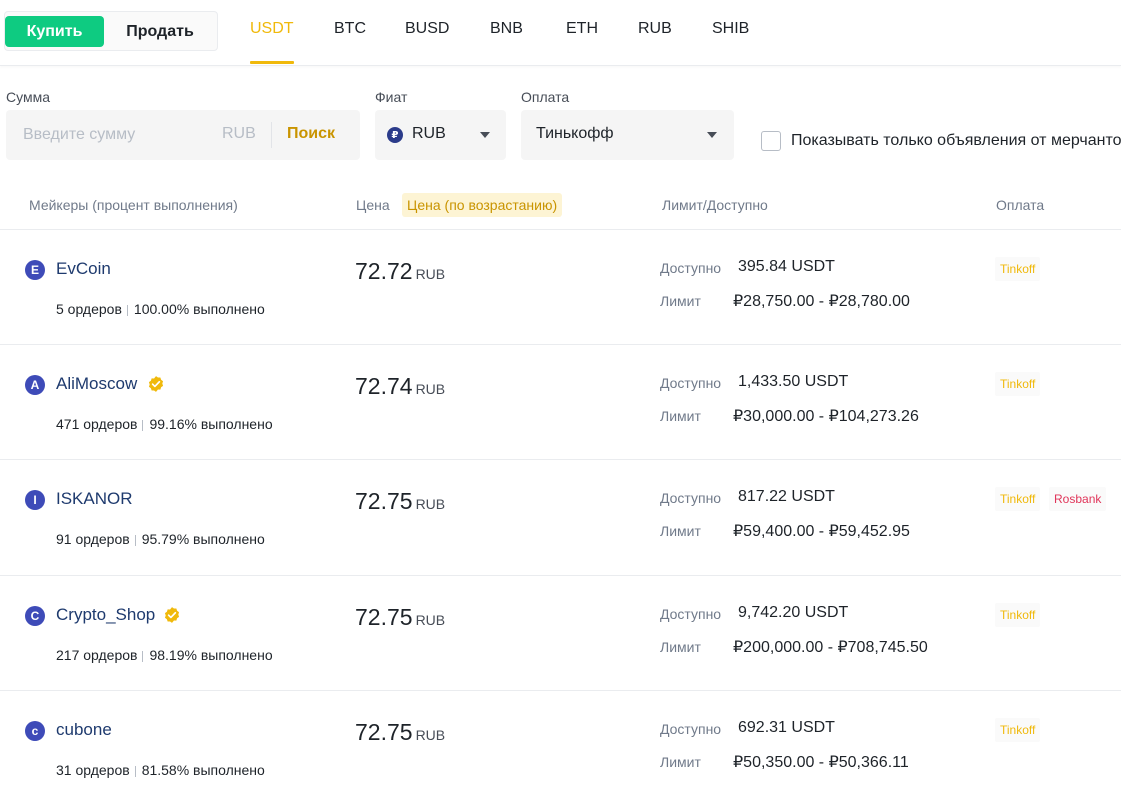 The width and height of the screenshot is (1121, 786). I want to click on trade-type-switch: Купить Продать, so click(111, 31).